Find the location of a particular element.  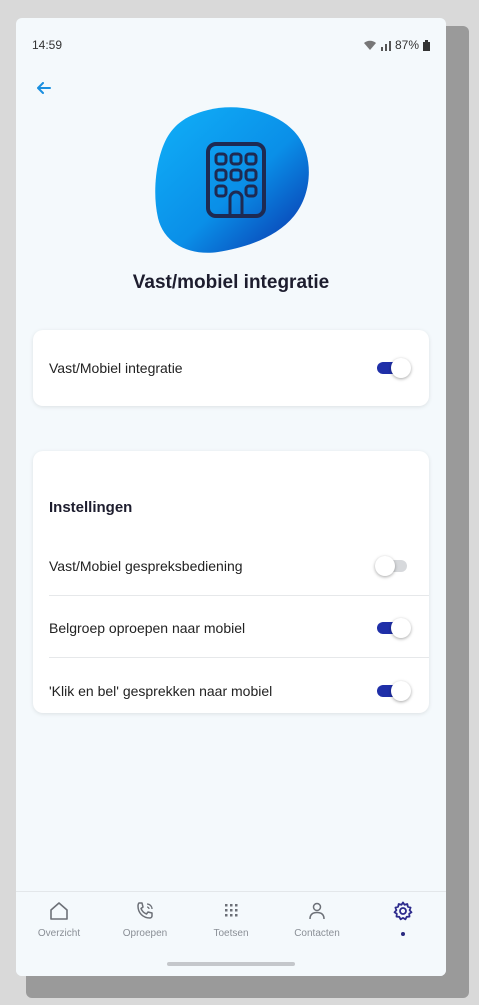

back-button is located at coordinates (44, 88).